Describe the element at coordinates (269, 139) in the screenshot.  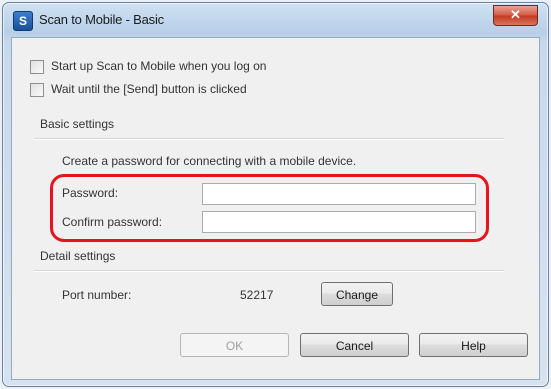
I see `basic-settings-divider` at that location.